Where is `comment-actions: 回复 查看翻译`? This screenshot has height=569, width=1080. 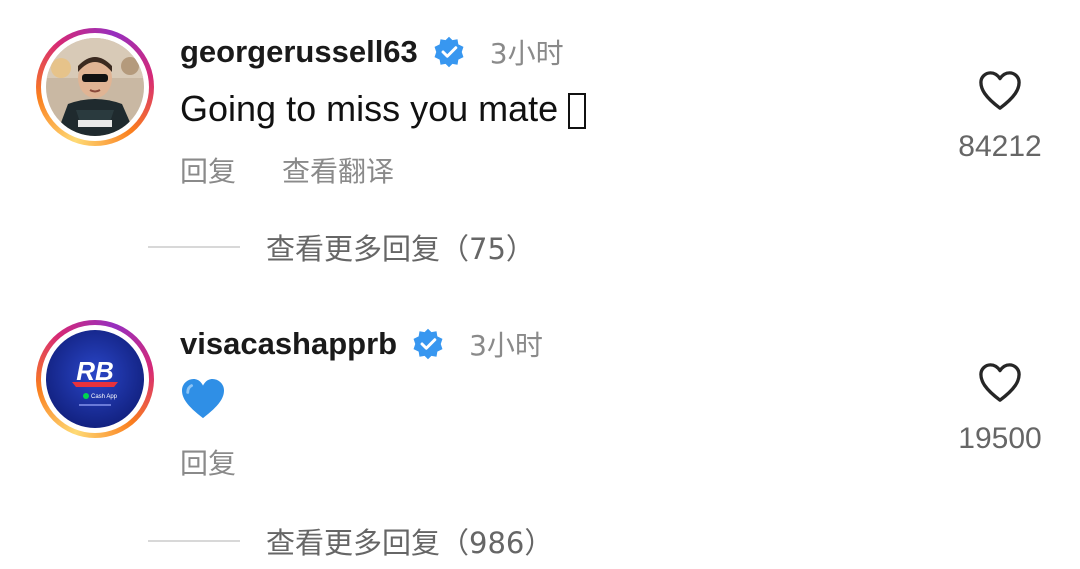 comment-actions: 回复 查看翻译 is located at coordinates (310, 170).